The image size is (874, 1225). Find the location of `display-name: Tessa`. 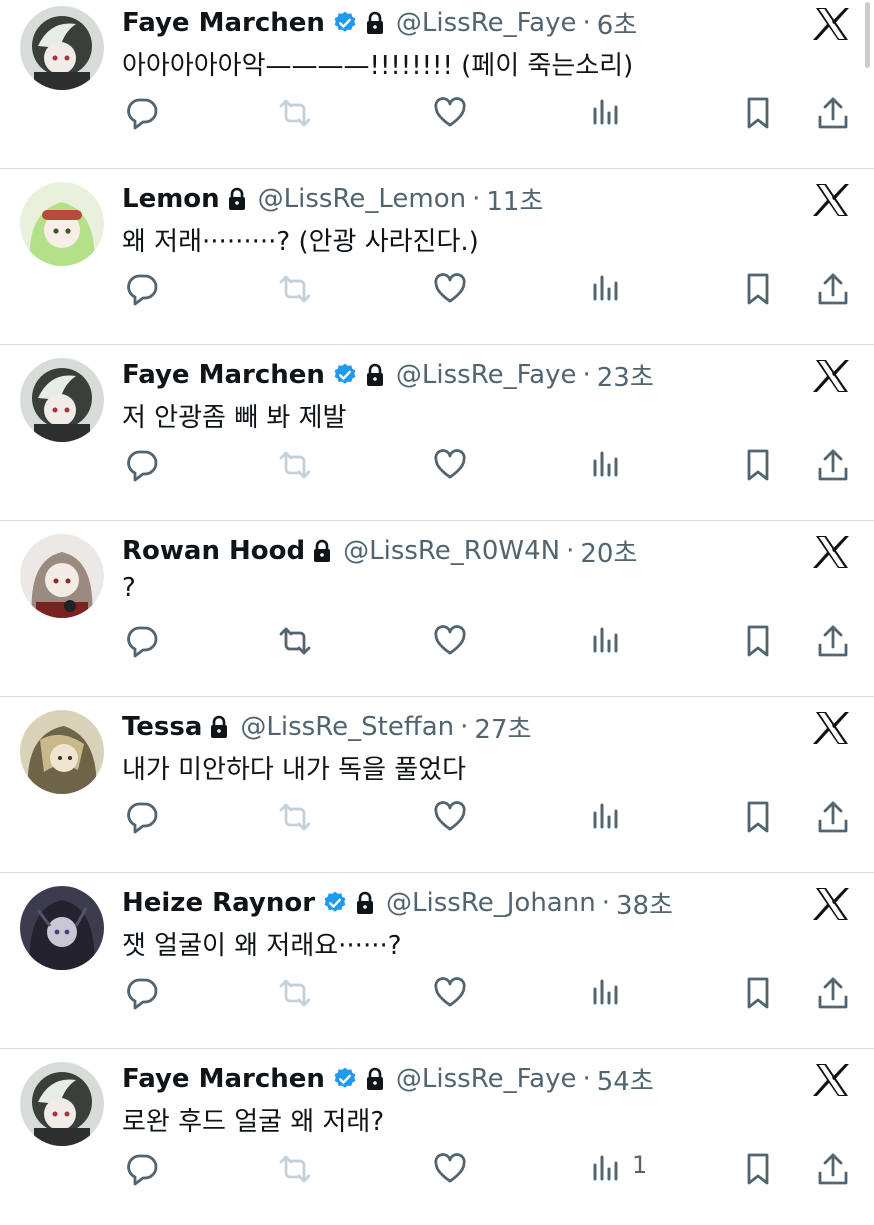

display-name: Tessa is located at coordinates (162, 727).